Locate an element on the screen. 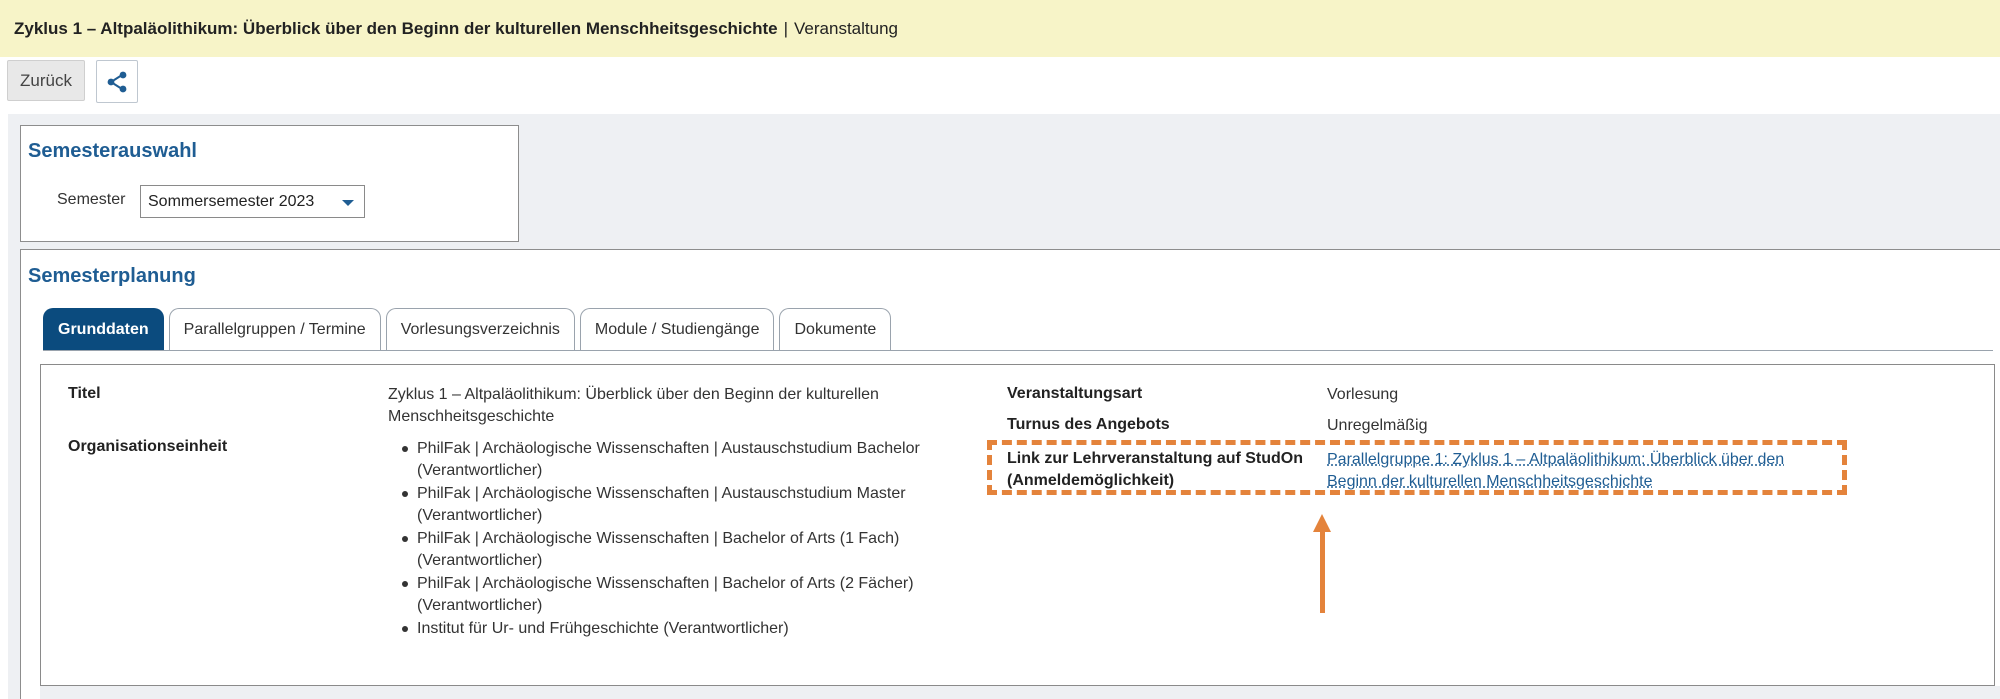 This screenshot has height=699, width=2000. share-button is located at coordinates (117, 81).